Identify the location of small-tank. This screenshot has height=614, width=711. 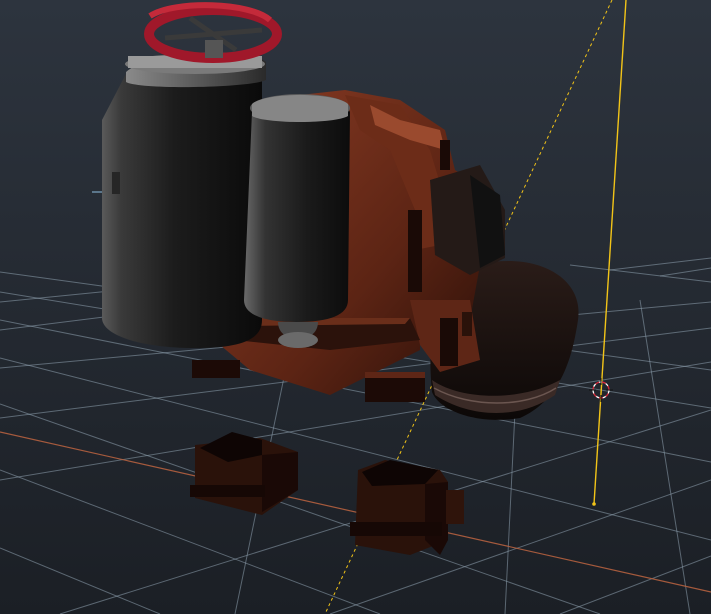
(297, 221).